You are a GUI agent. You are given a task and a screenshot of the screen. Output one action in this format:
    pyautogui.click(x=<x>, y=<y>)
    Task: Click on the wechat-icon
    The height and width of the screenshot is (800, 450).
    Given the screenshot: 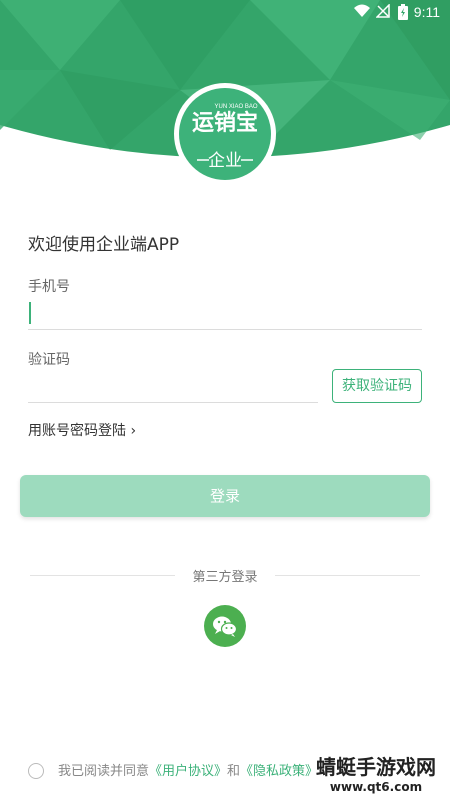 What is the action you would take?
    pyautogui.click(x=225, y=626)
    